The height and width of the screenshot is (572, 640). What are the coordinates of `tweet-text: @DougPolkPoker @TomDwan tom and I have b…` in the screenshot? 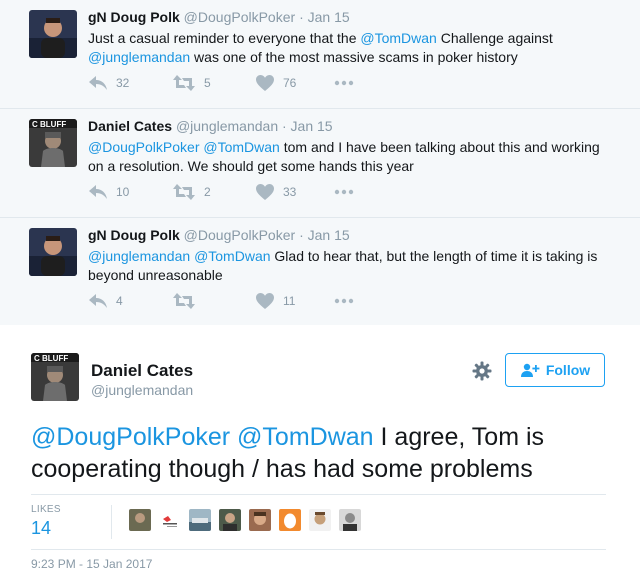 It's located at (348, 157).